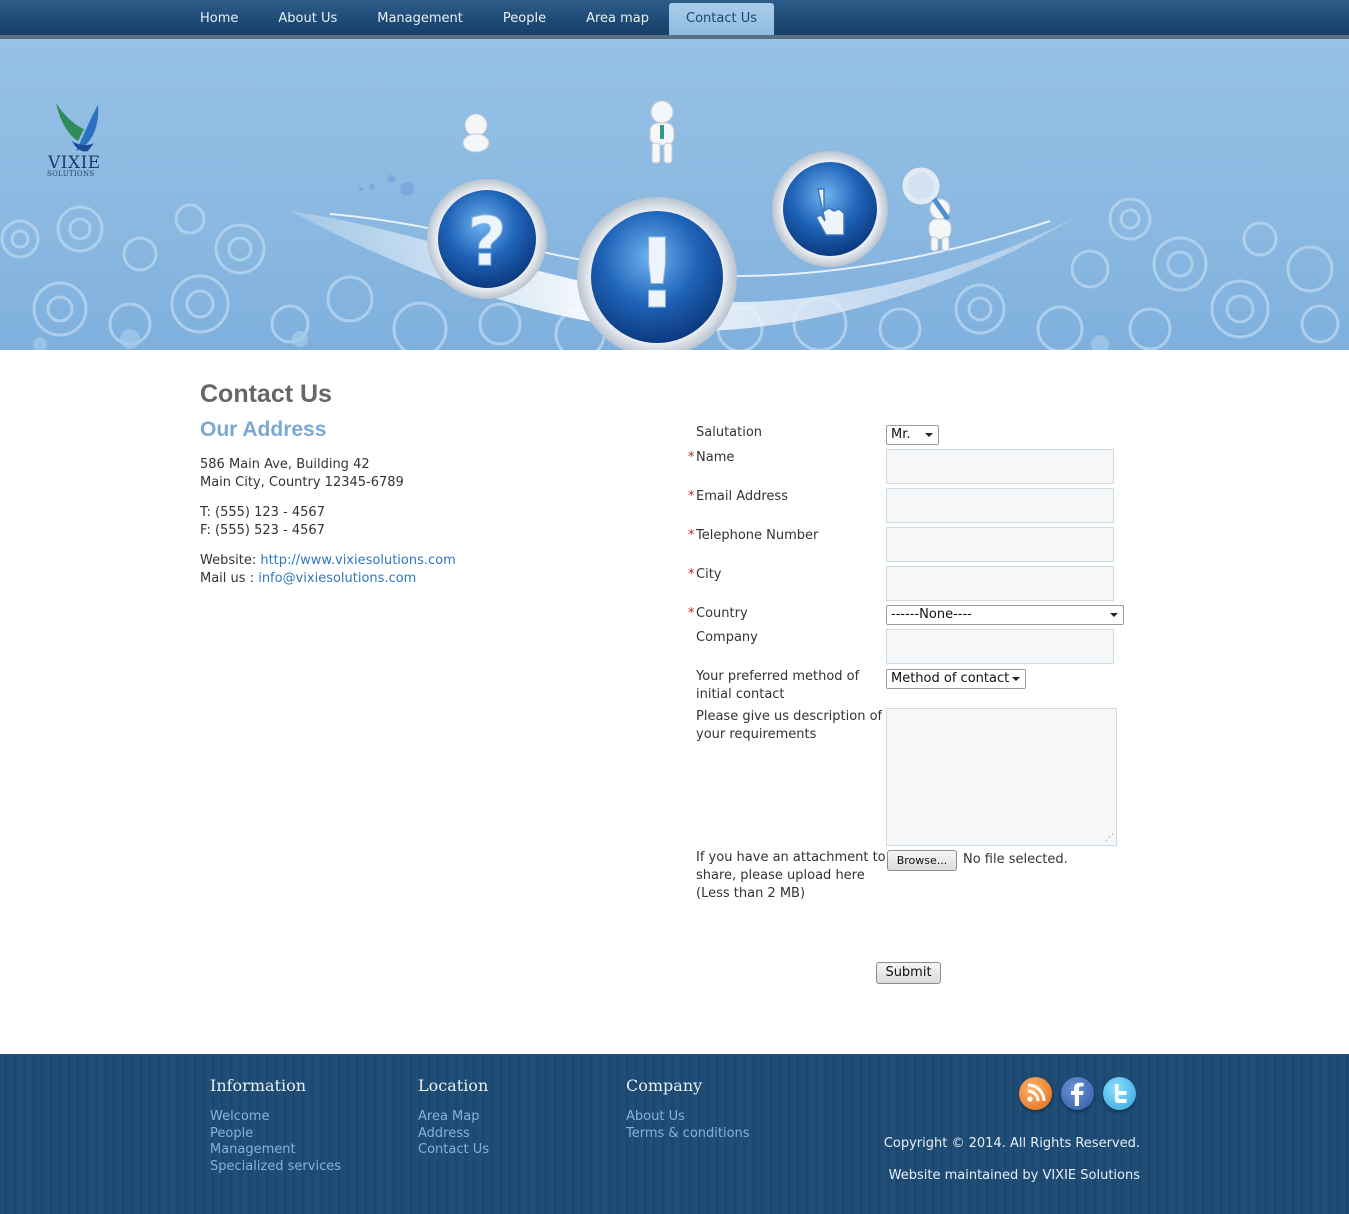 This screenshot has width=1349, height=1214. I want to click on tab-home: Home, so click(219, 17).